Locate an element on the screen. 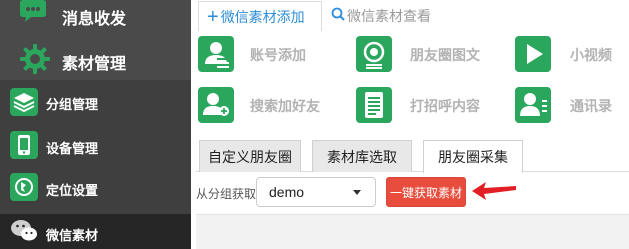 The width and height of the screenshot is (629, 249). sidebar-item-group-management: 分组管理 is located at coordinates (95, 102).